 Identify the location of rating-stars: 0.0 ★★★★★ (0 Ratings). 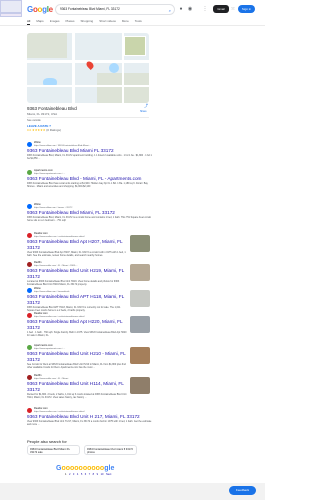
(44, 130).